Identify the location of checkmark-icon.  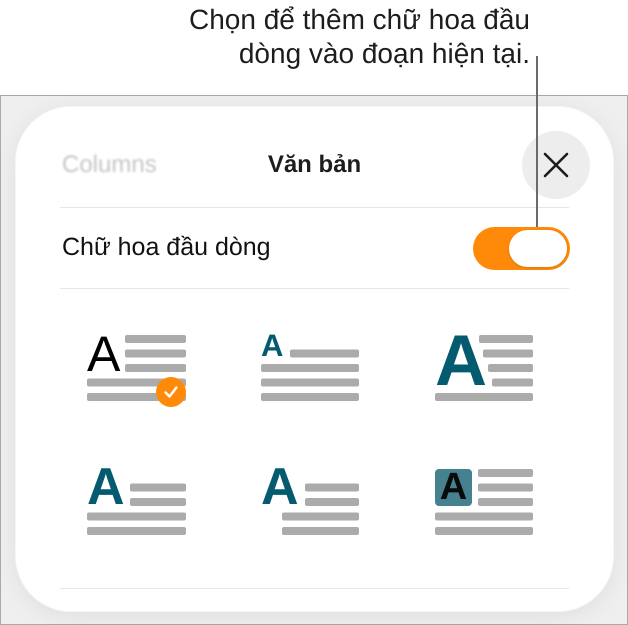
(171, 392).